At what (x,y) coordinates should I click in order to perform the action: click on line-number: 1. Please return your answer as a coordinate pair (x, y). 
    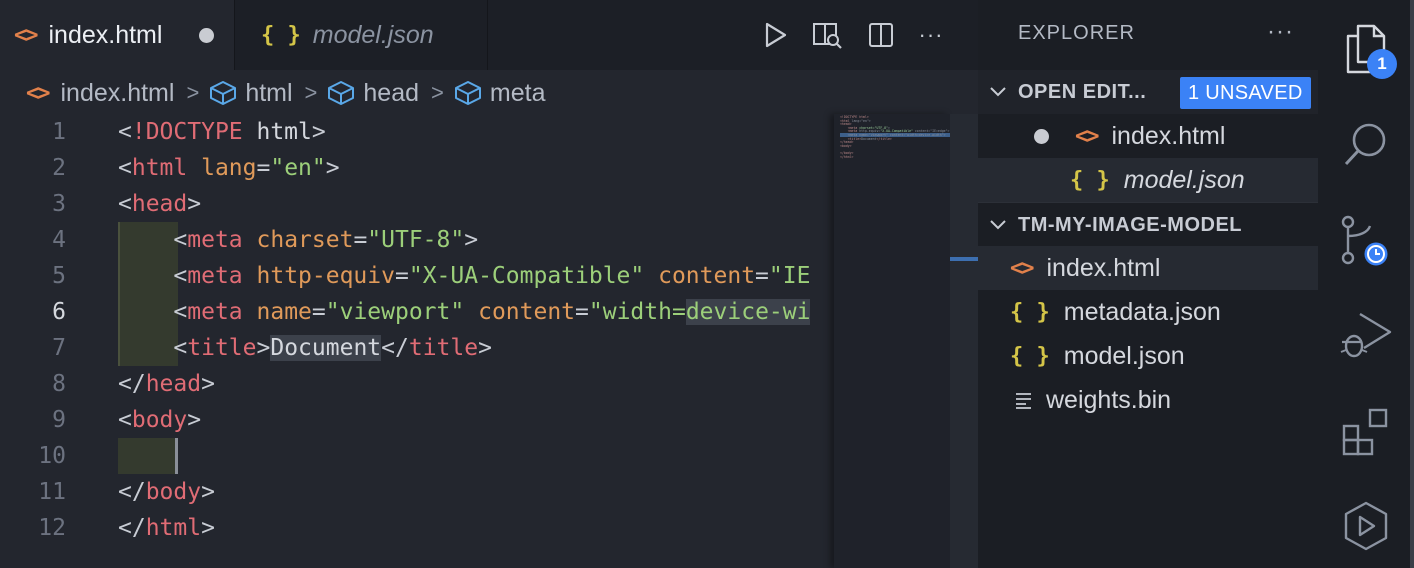
    Looking at the image, I should click on (59, 132).